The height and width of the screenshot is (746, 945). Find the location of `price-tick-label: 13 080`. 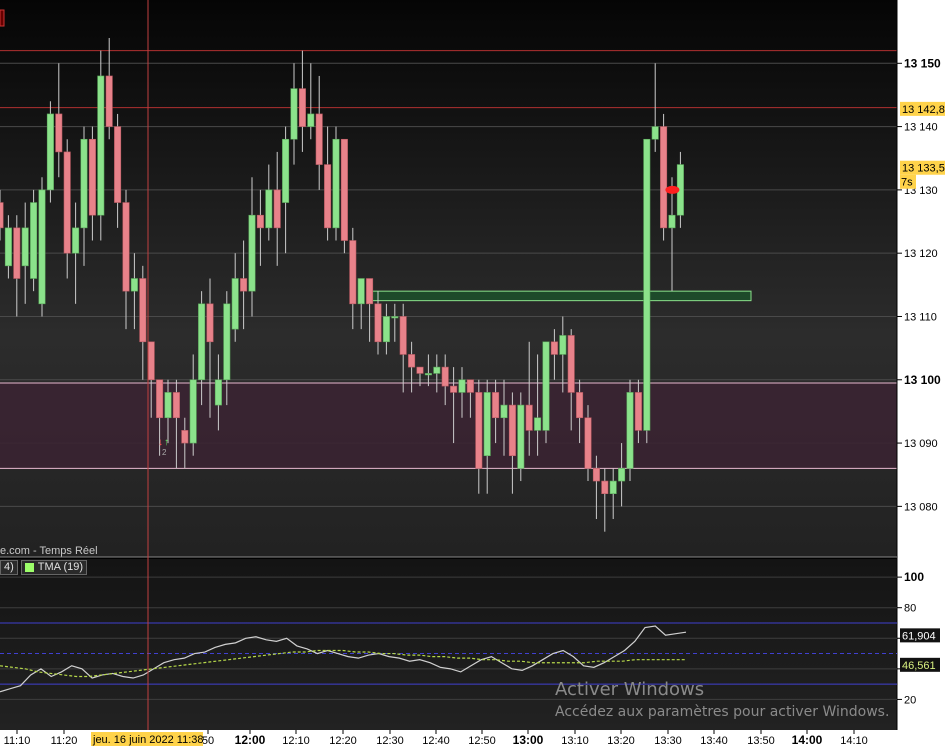

price-tick-label: 13 080 is located at coordinates (921, 507).